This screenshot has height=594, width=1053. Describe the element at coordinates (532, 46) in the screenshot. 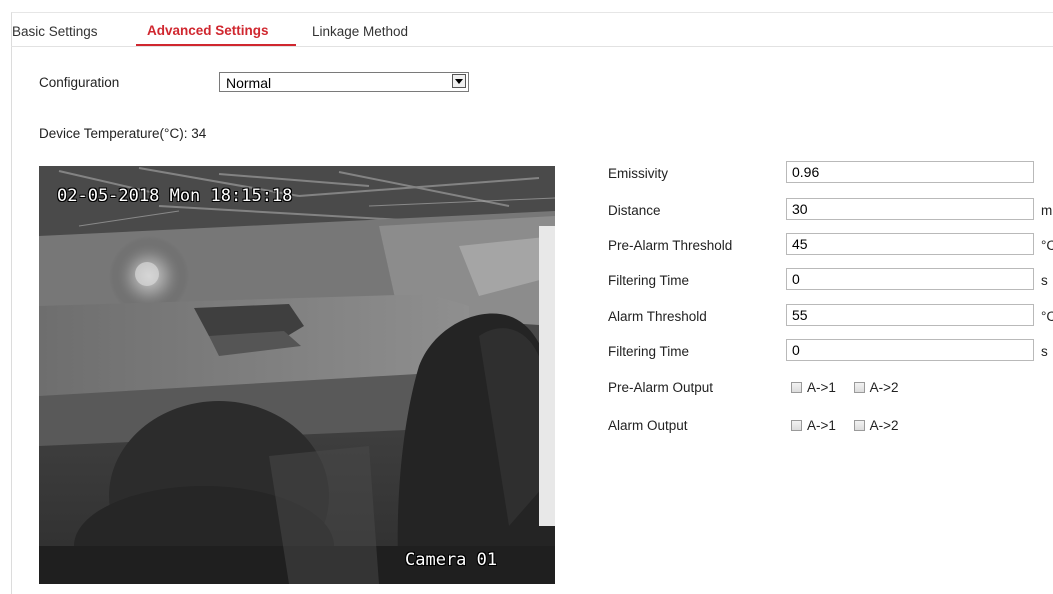

I see `tabs-divider` at that location.